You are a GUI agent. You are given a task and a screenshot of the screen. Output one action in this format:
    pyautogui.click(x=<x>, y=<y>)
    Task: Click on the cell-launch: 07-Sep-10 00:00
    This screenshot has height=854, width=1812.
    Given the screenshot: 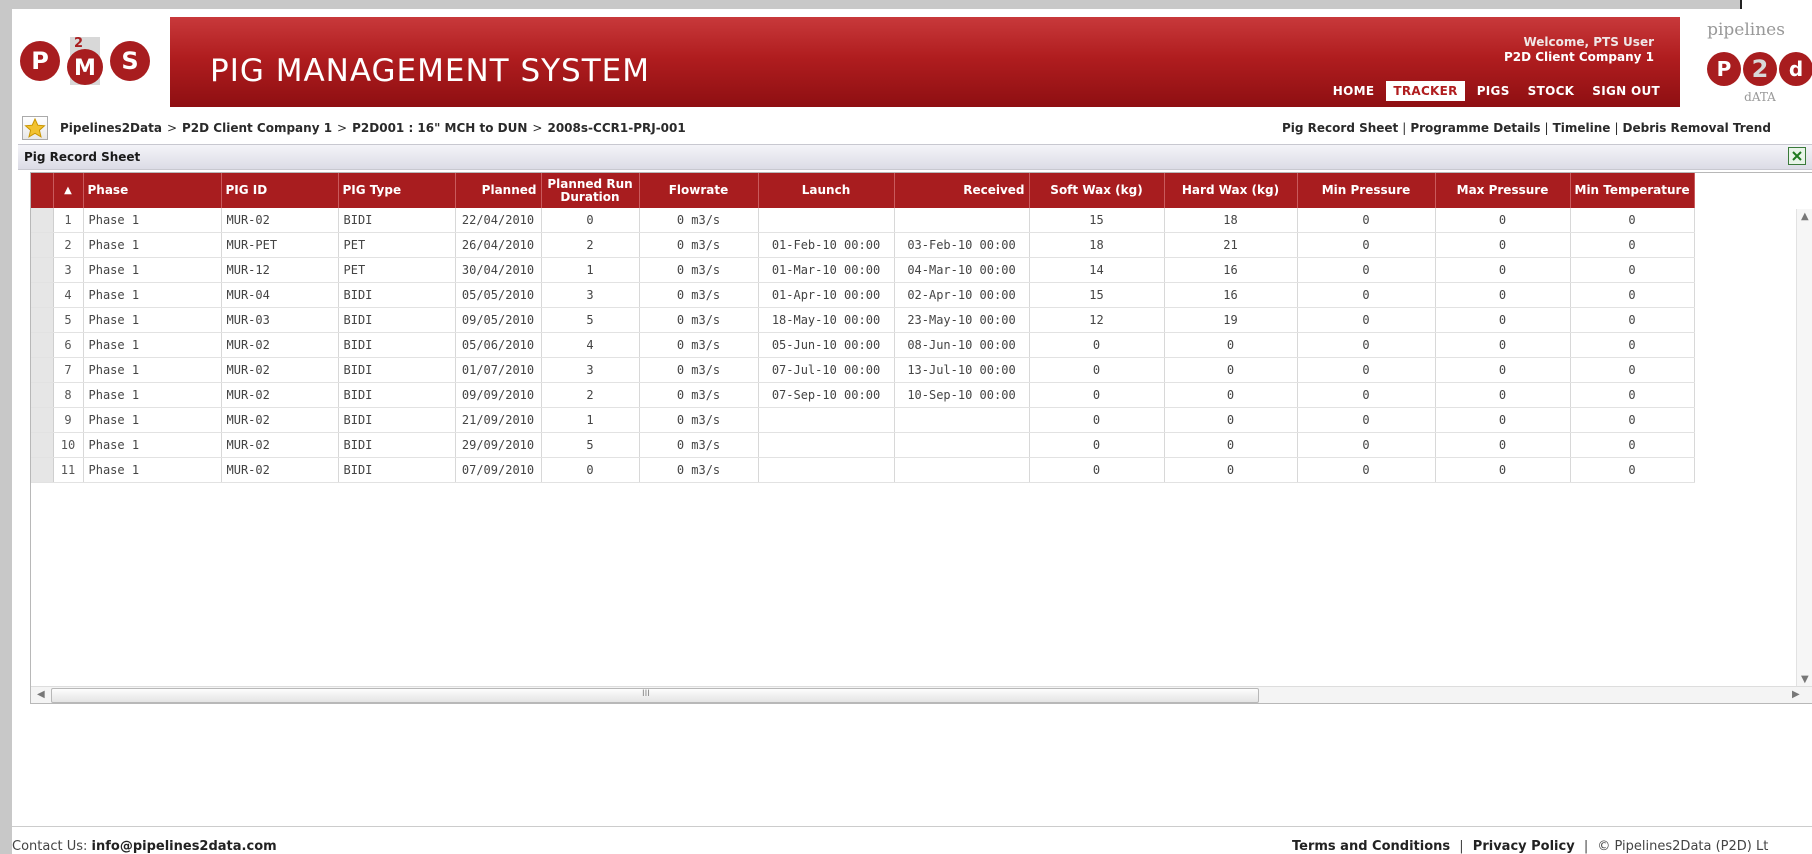 What is the action you would take?
    pyautogui.click(x=826, y=395)
    